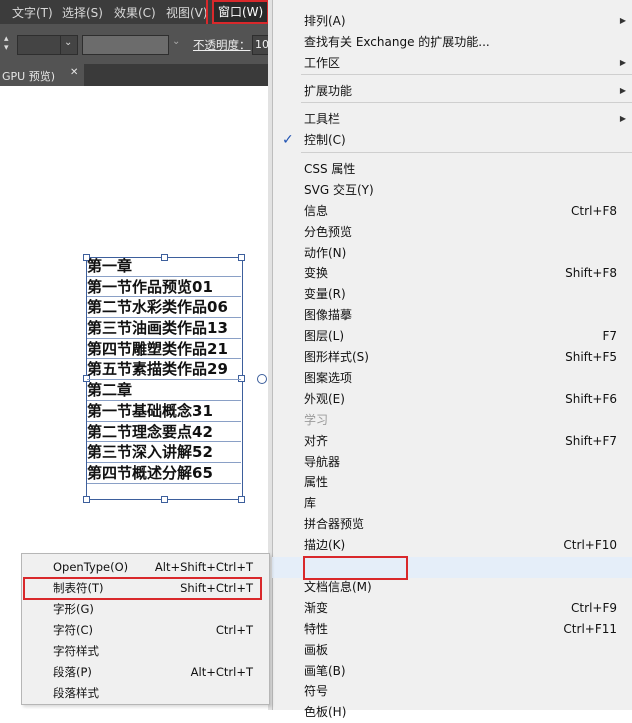 This screenshot has height=723, width=632. What do you see at coordinates (32, 12) in the screenshot?
I see `menu-text: 文字(T)` at bounding box center [32, 12].